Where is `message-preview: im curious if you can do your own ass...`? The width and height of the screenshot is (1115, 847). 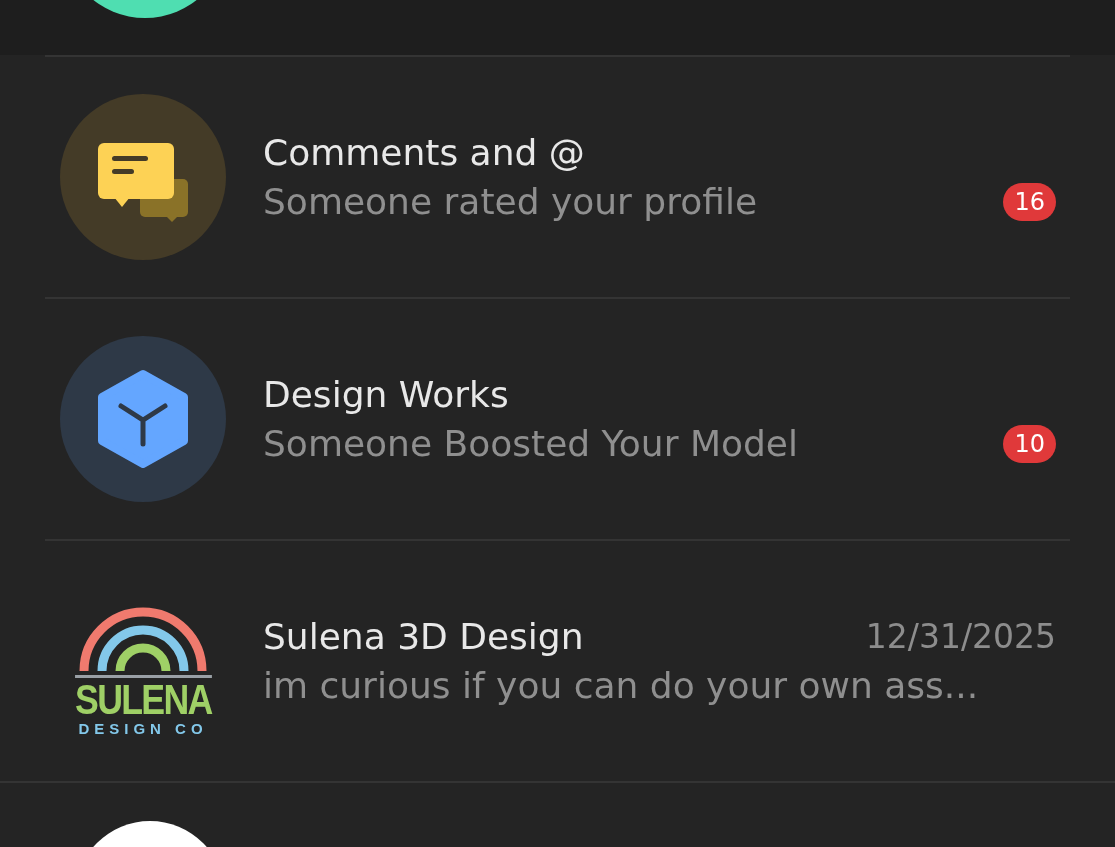
message-preview: im curious if you can do your own ass... is located at coordinates (621, 685).